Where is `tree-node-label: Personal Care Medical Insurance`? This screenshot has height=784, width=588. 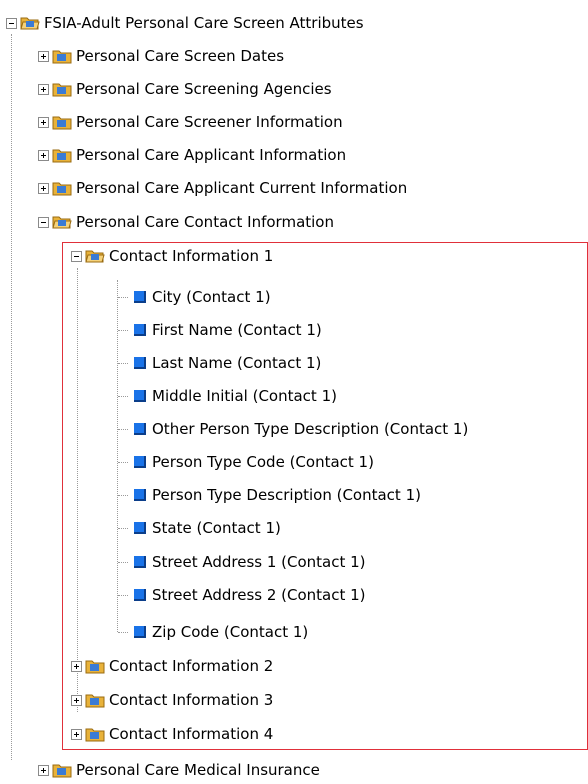
tree-node-label: Personal Care Medical Insurance is located at coordinates (198, 770).